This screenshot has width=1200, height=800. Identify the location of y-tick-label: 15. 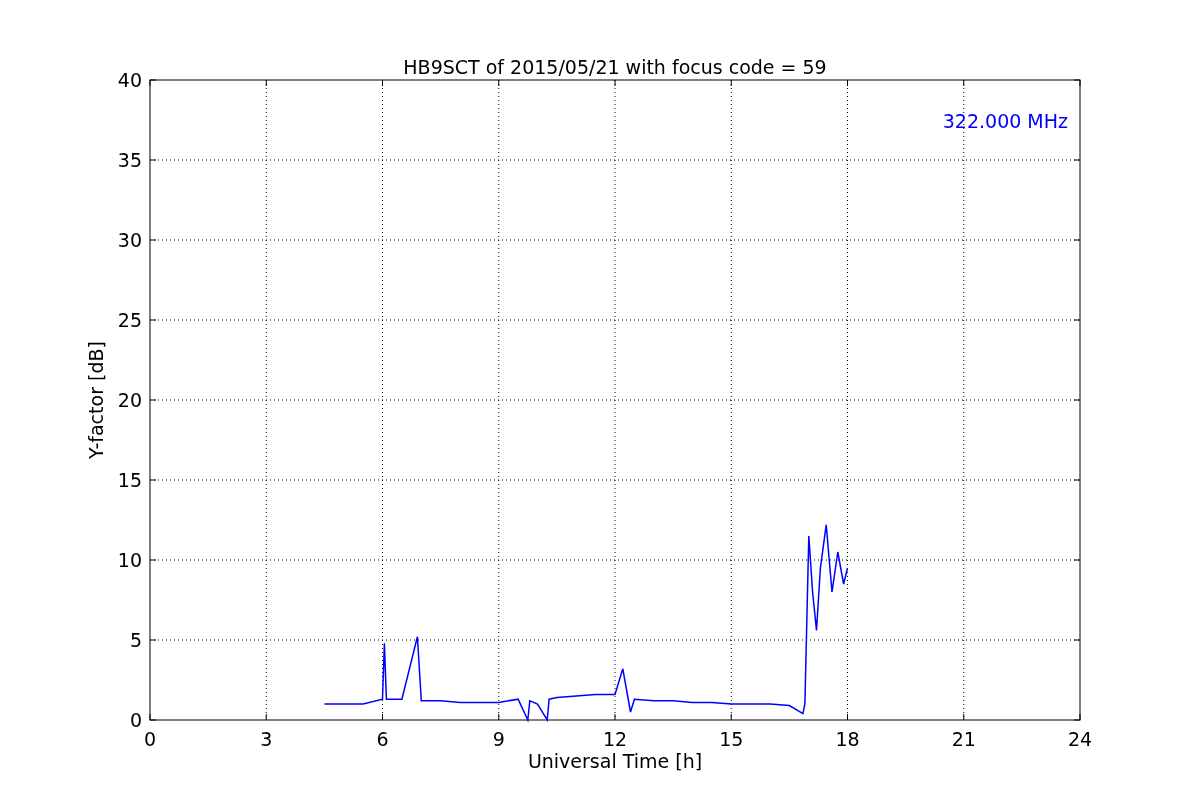
(129, 480).